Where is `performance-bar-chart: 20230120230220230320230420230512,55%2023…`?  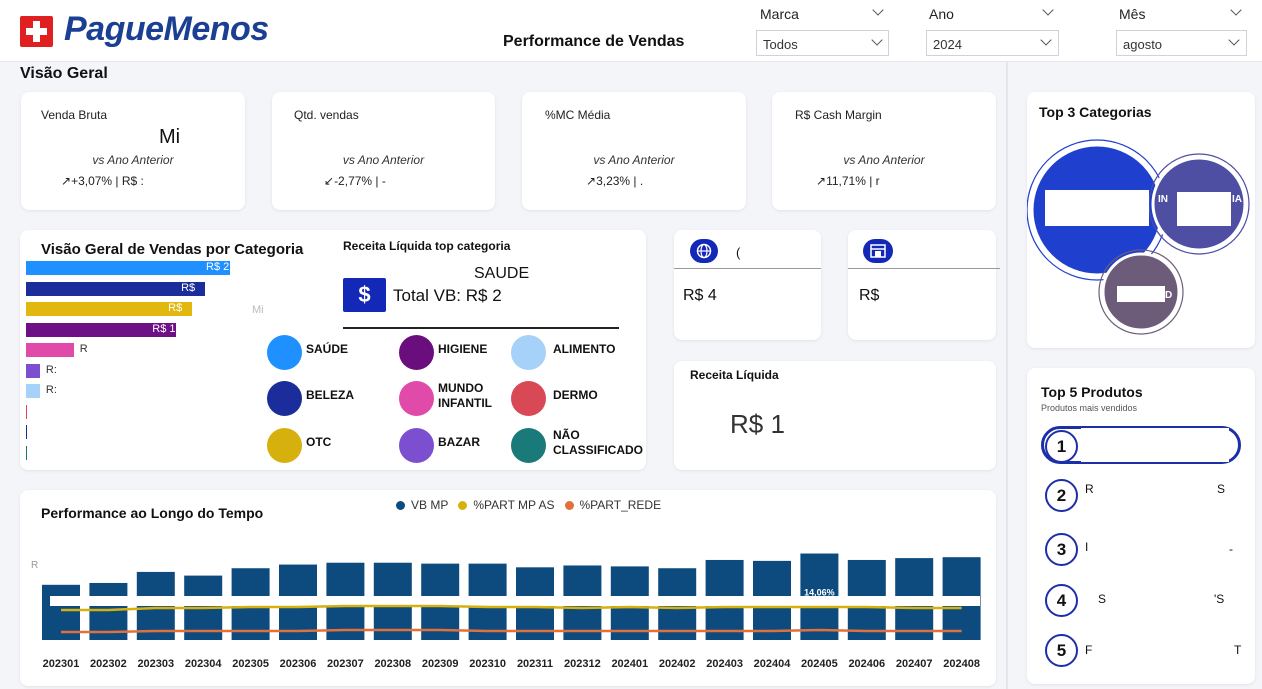
performance-bar-chart: 20230120230220230320230420230512,55%2023… is located at coordinates (511, 611).